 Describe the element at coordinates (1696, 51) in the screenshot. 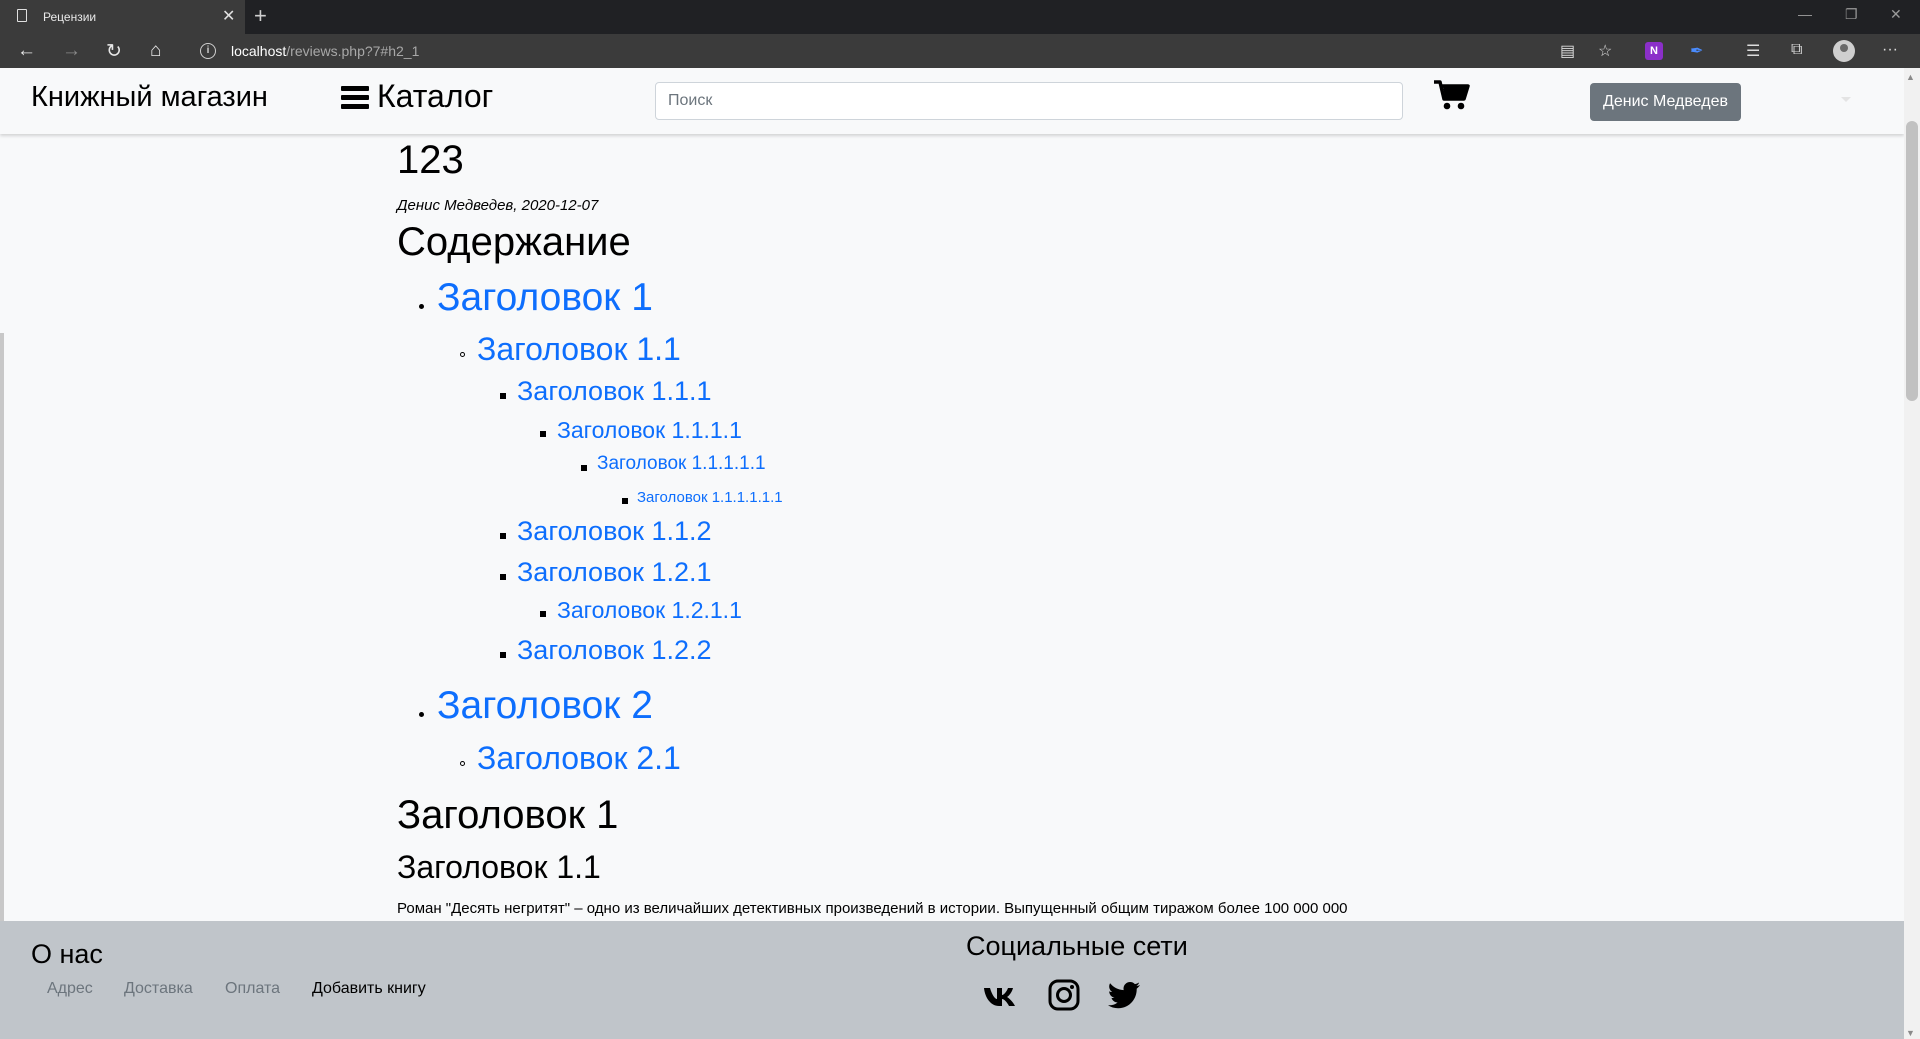

I see `pen-extension-icon: ✒` at that location.